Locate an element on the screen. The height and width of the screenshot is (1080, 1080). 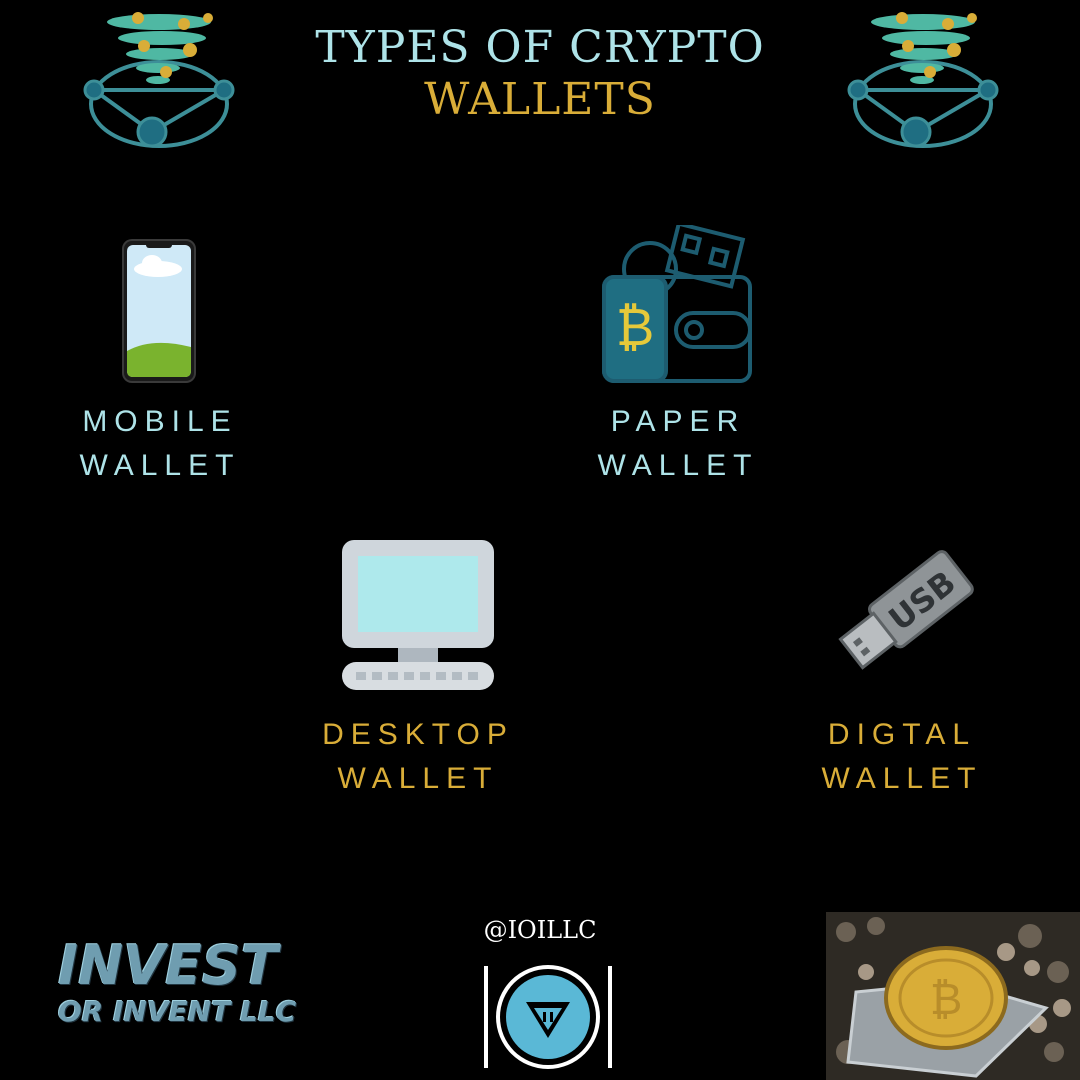
smartphone-icon is located at coordinates (159, 311).